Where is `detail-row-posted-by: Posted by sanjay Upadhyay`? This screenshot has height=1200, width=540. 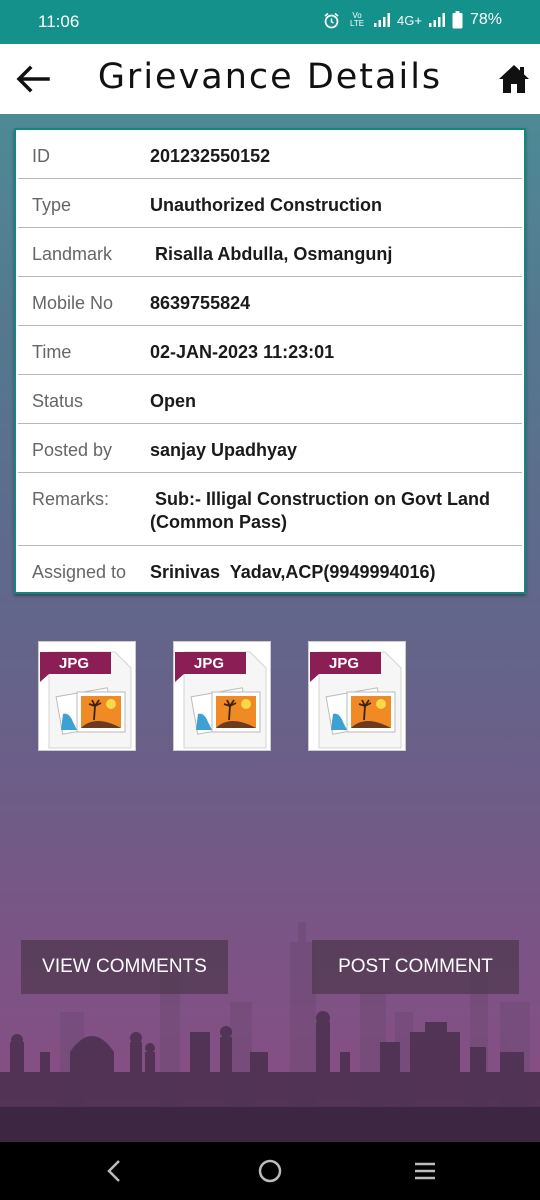
detail-row-posted-by: Posted by sanjay Upadhyay is located at coordinates (270, 448).